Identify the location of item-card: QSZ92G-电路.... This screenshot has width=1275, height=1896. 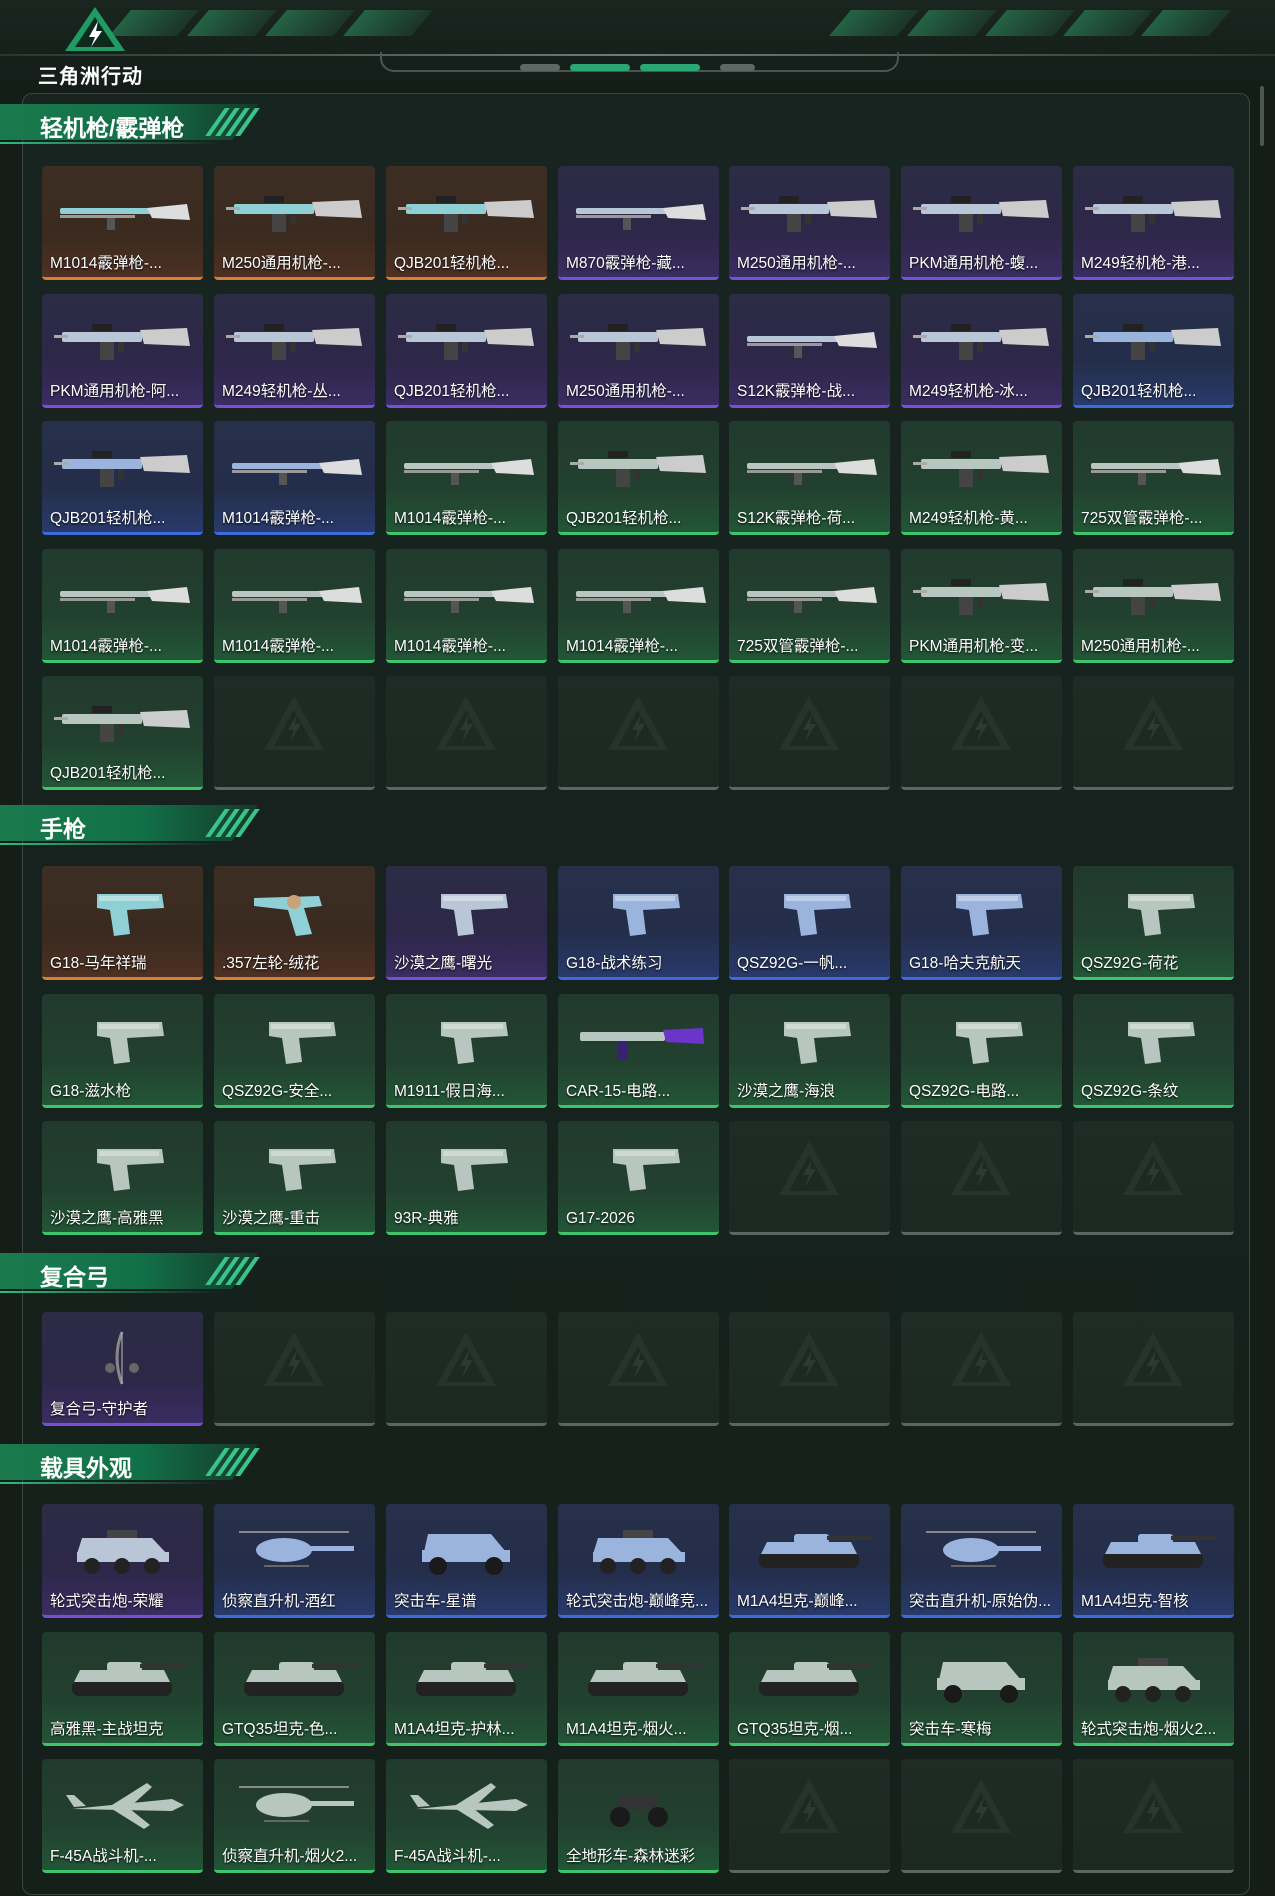
(981, 1050).